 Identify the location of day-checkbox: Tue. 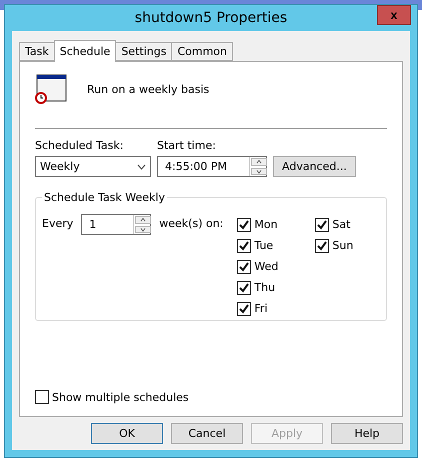
(276, 245).